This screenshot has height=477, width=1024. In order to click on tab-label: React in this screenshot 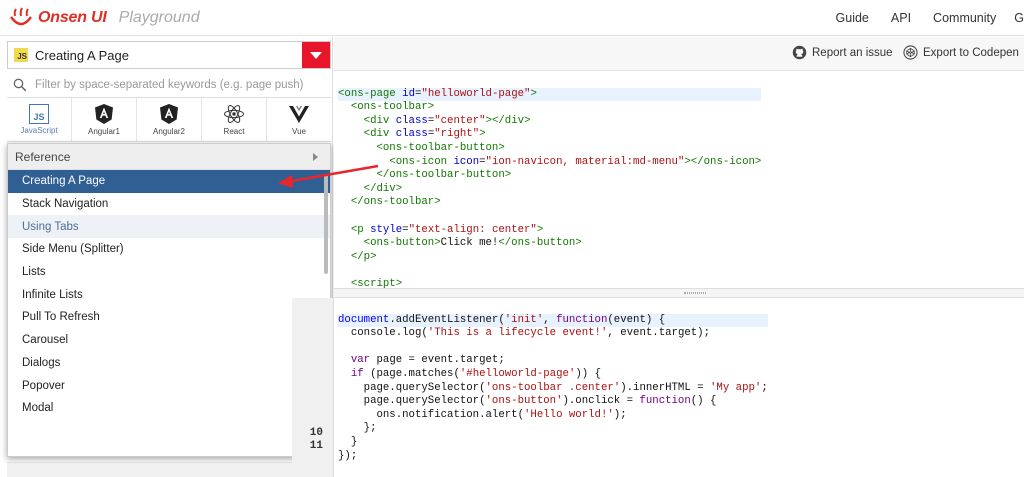, I will do `click(234, 131)`.